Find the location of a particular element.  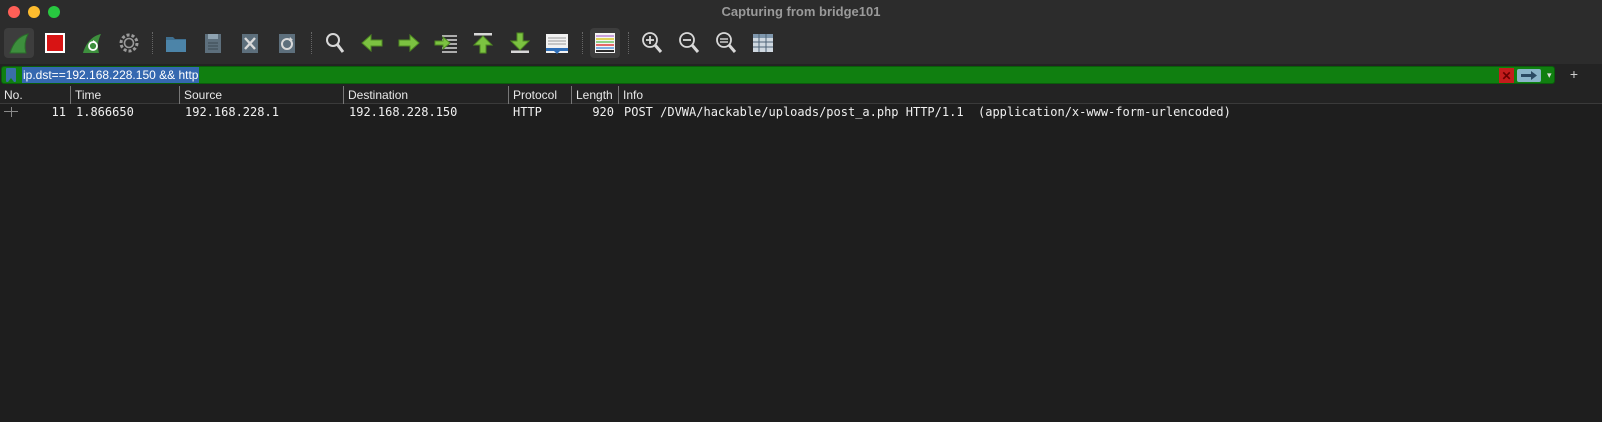

column-header-destination: Destination is located at coordinates (425, 95).